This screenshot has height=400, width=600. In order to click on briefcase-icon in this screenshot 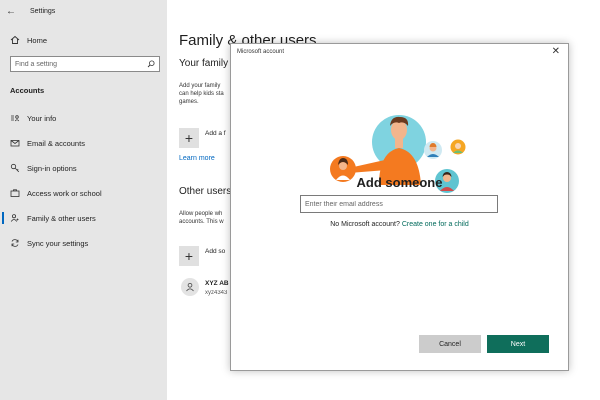, I will do `click(15, 193)`.